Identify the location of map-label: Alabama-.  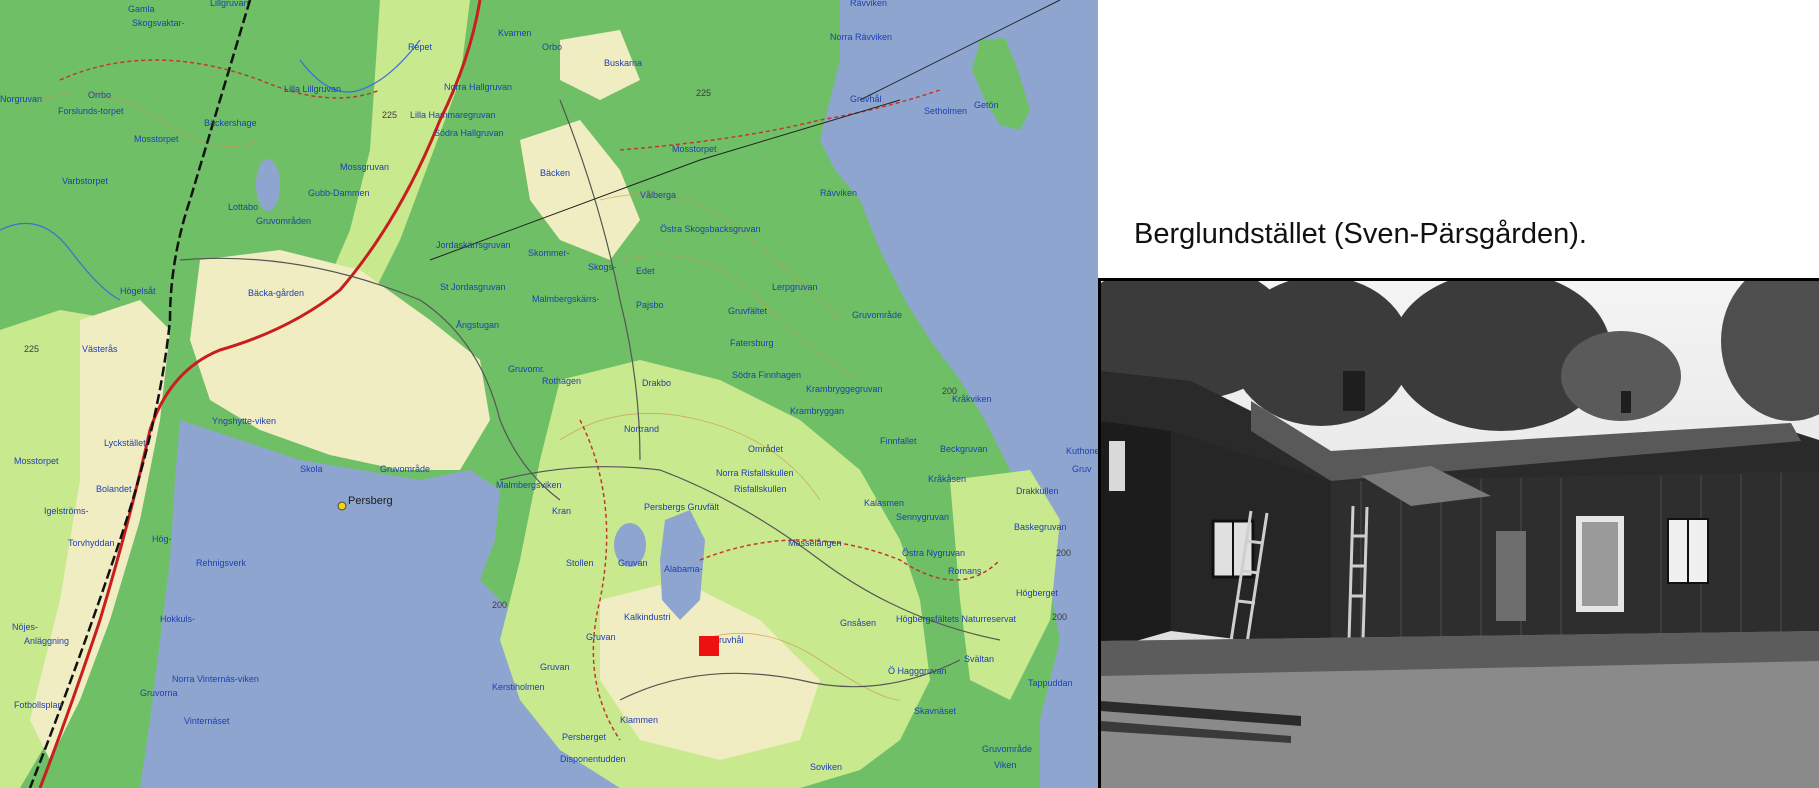
(683, 569).